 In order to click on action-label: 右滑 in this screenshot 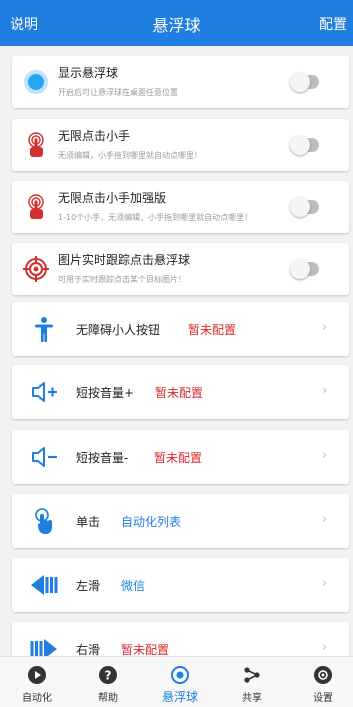, I will do `click(88, 649)`.